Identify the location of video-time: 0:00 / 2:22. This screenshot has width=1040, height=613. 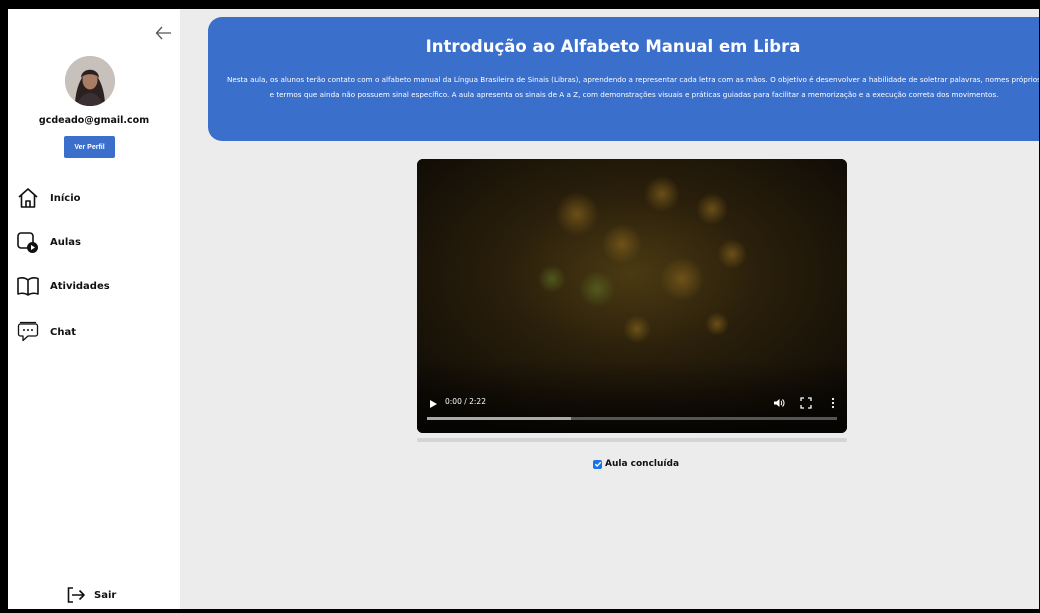
(465, 401).